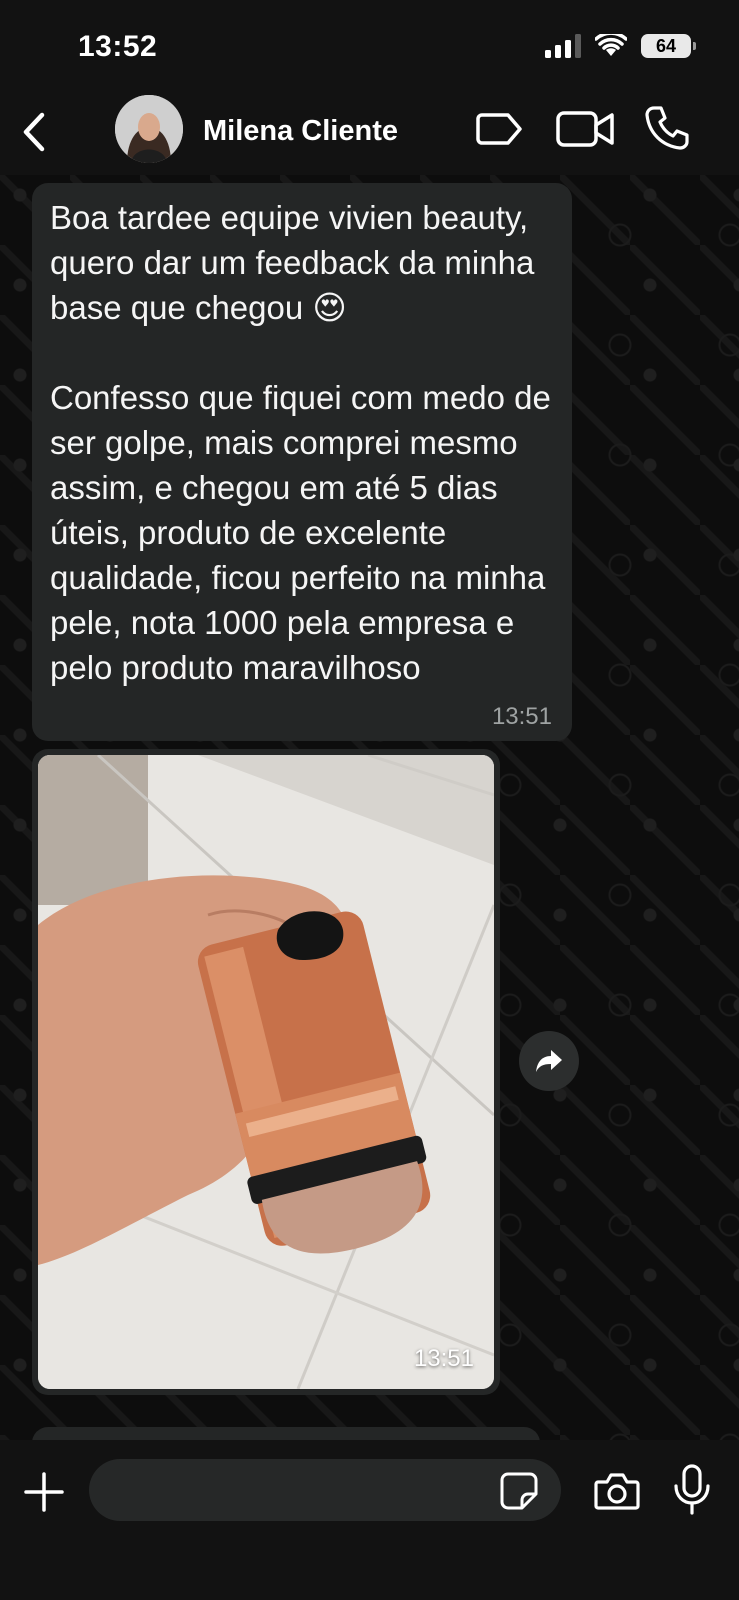 This screenshot has width=739, height=1600. Describe the element at coordinates (500, 129) in the screenshot. I see `label-icon` at that location.